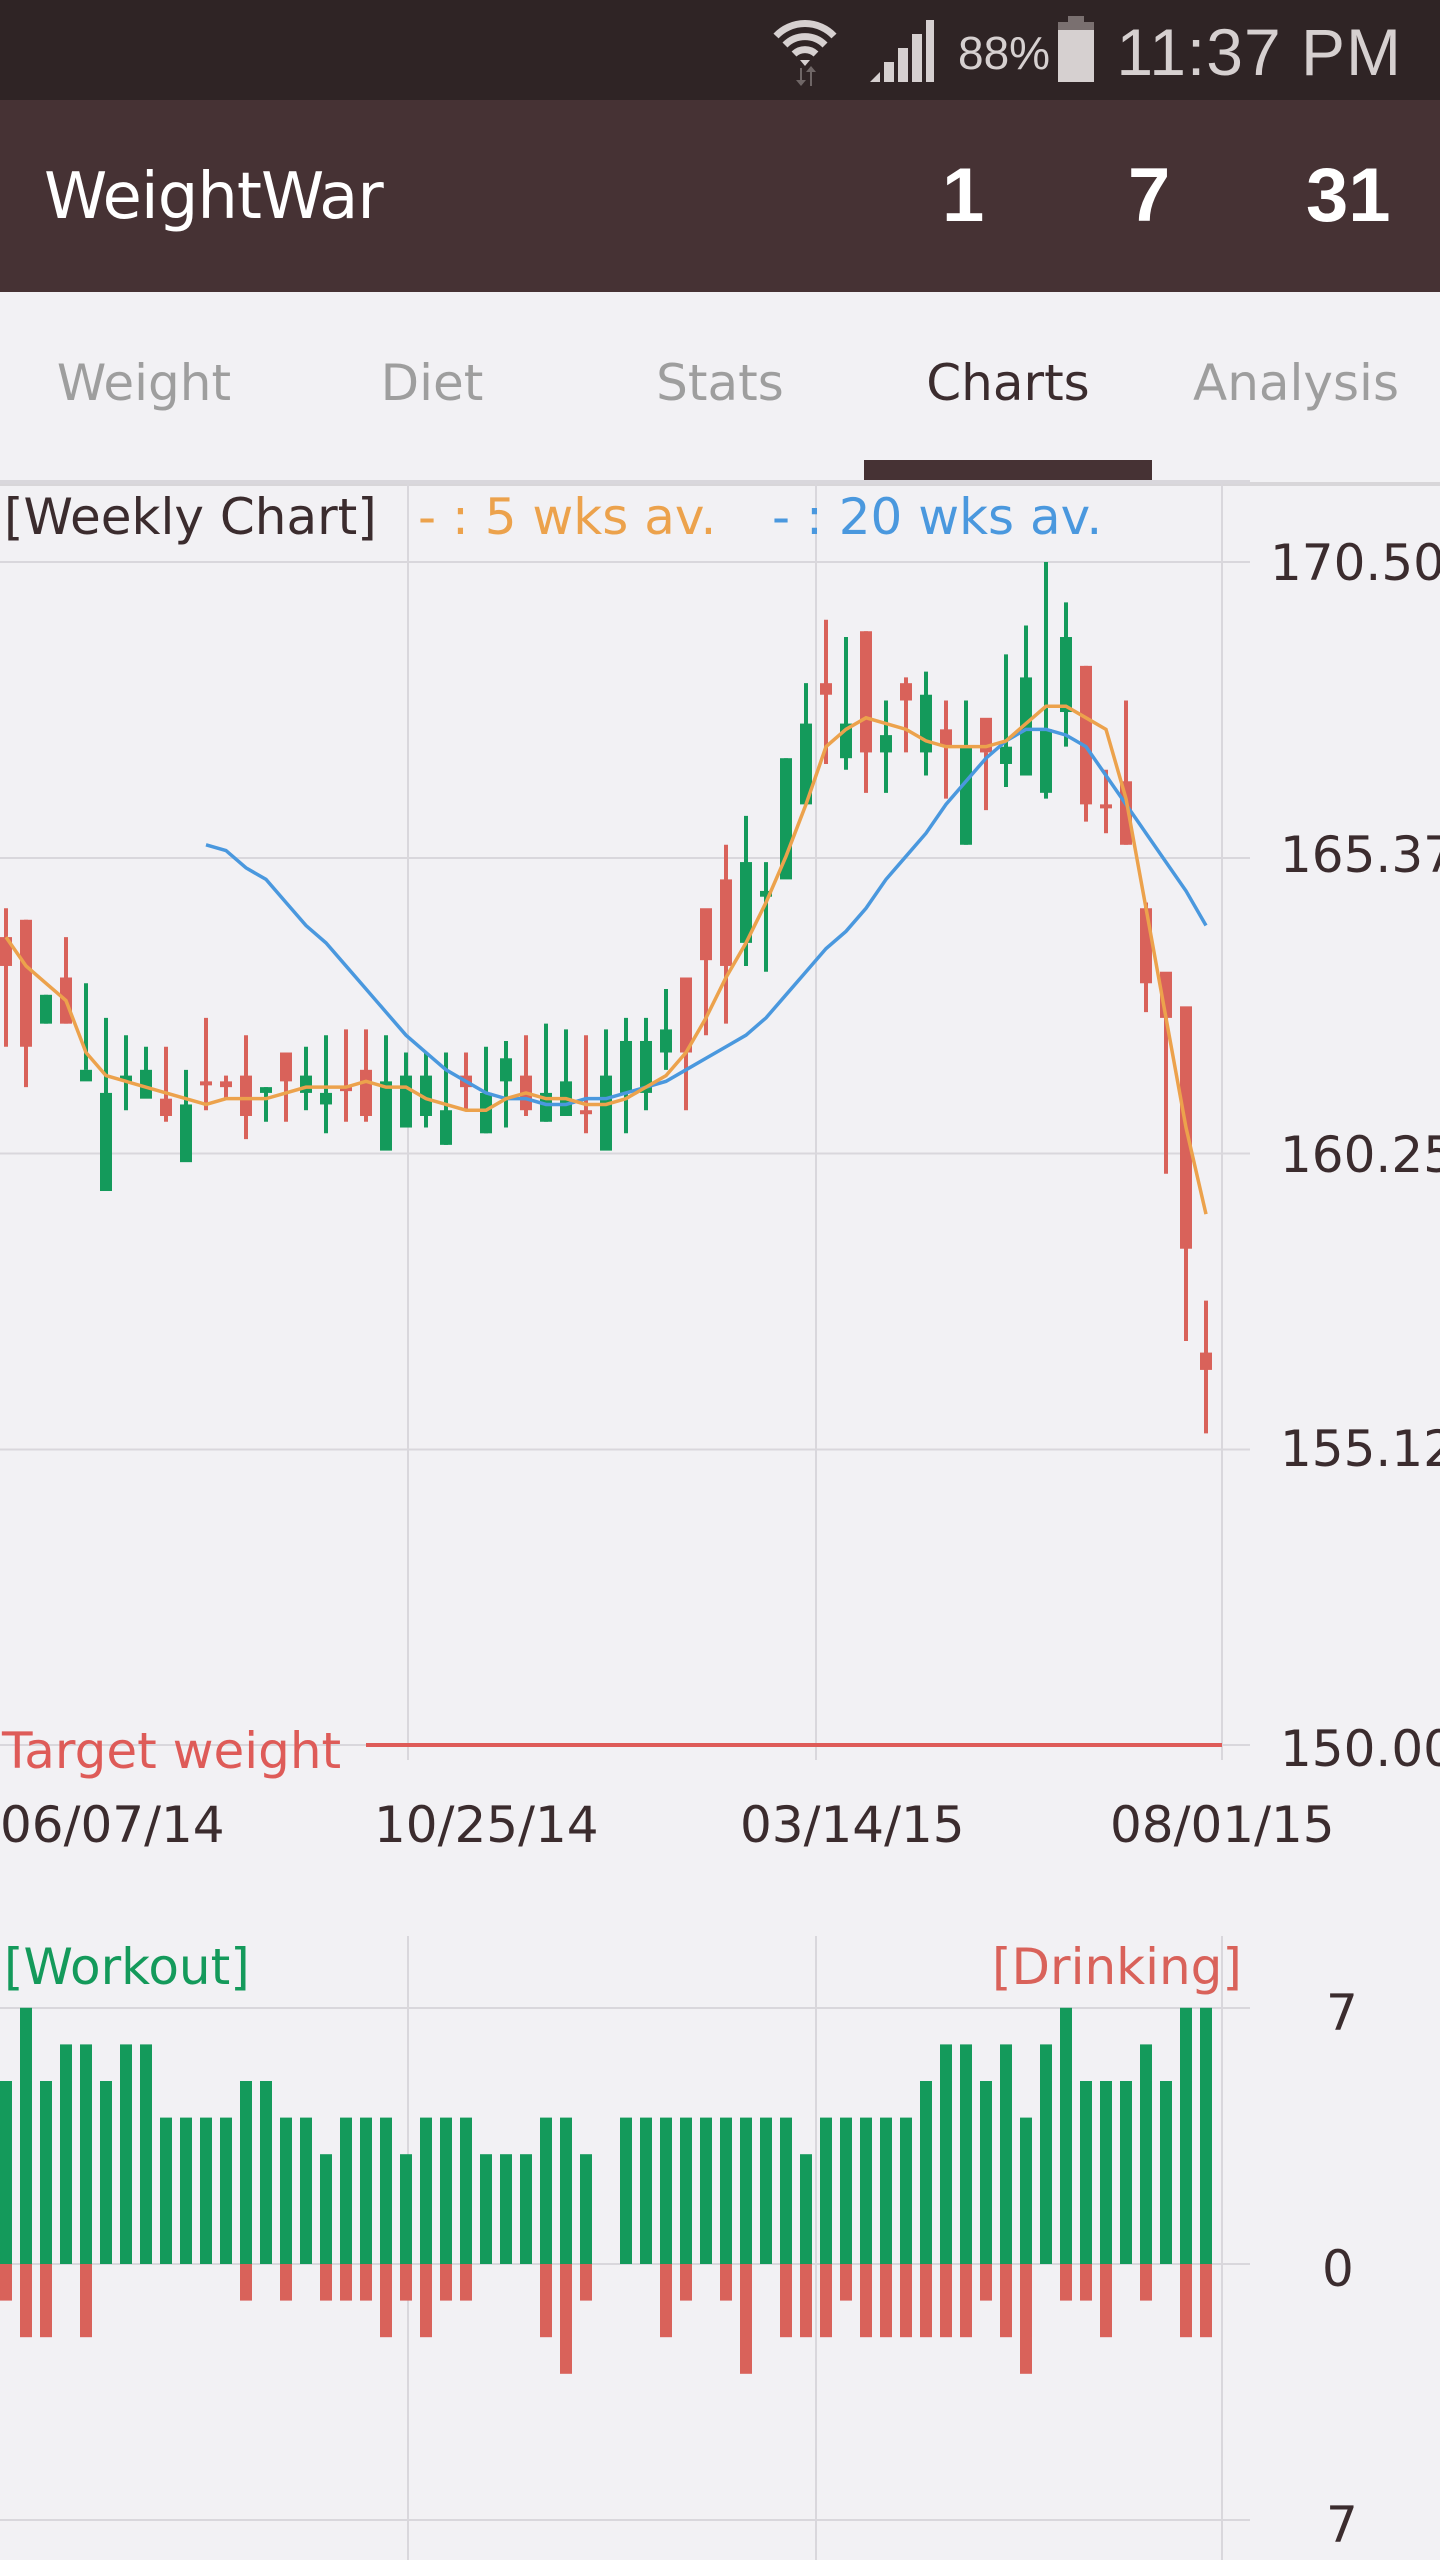 The width and height of the screenshot is (1440, 2560). Describe the element at coordinates (1342, 2525) in the screenshot. I see `bar-y-tick-bottom: 7` at that location.